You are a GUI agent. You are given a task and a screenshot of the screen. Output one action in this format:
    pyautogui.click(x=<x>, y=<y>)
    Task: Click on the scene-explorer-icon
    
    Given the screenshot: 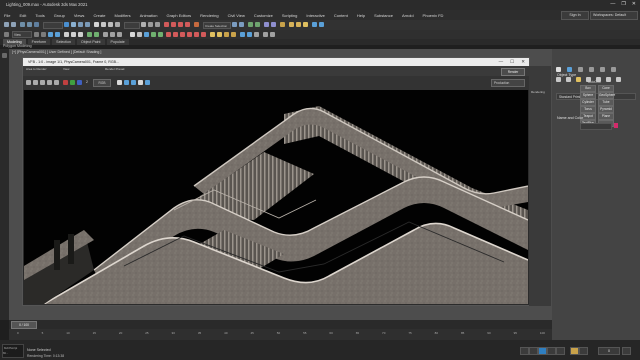 What is the action you would take?
    pyautogui.click(x=4, y=55)
    